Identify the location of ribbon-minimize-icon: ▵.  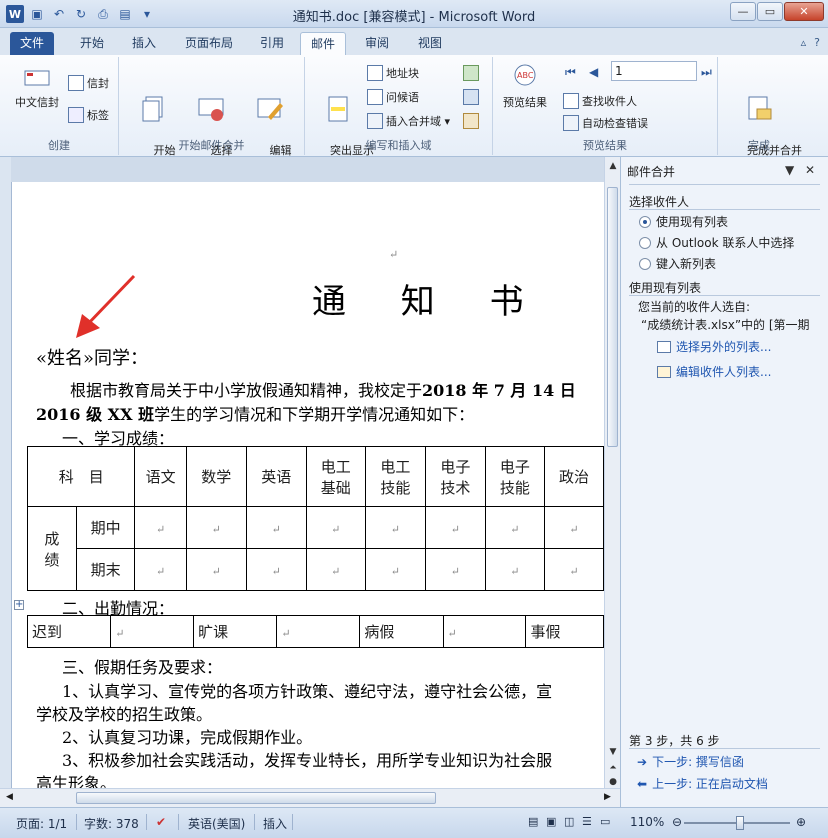
(804, 42).